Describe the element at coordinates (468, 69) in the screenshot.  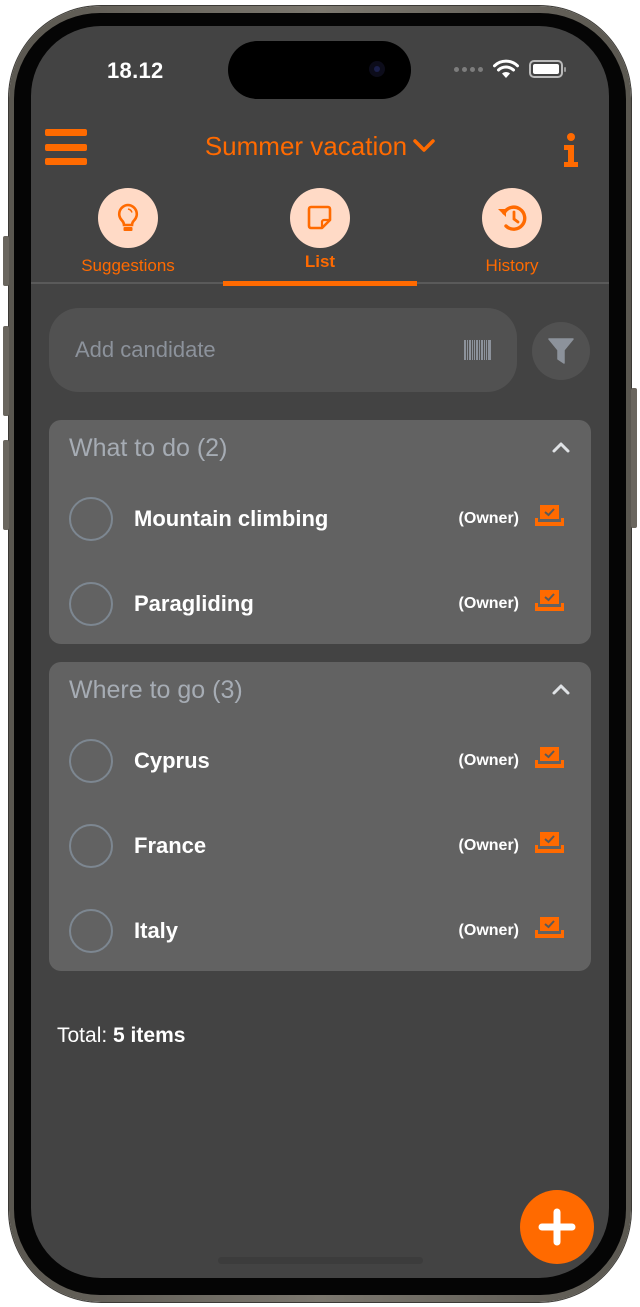
I see `cellular-signal-icon` at that location.